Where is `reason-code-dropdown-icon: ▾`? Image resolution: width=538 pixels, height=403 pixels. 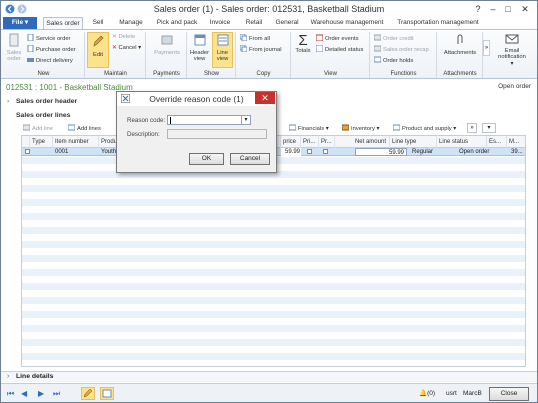
reason-code-dropdown-icon: ▾ is located at coordinates (245, 120).